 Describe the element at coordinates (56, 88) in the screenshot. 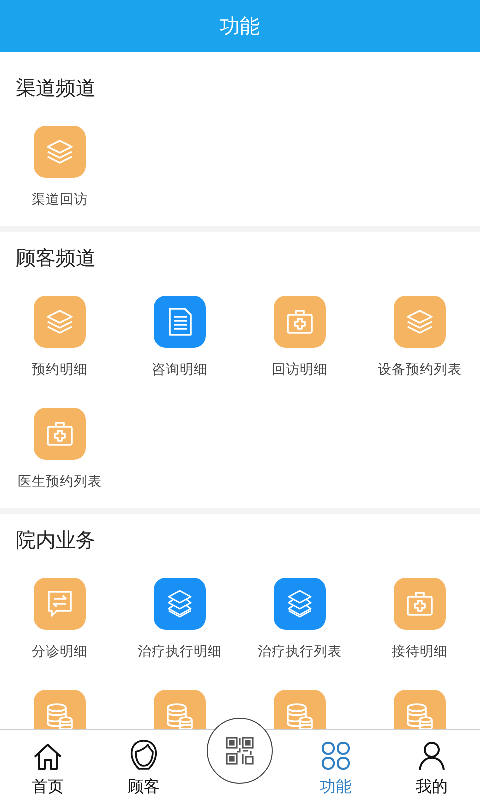

I see `section-title: 渠道频道` at that location.